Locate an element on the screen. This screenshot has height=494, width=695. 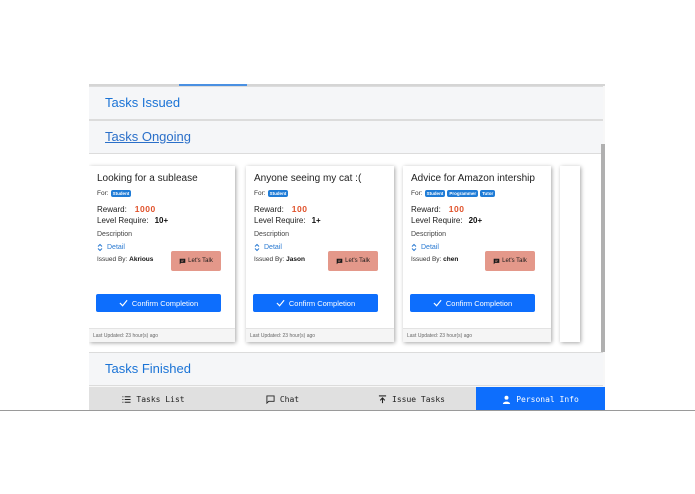
issued-by-row: Issued By: Jason is located at coordinates (279, 259).